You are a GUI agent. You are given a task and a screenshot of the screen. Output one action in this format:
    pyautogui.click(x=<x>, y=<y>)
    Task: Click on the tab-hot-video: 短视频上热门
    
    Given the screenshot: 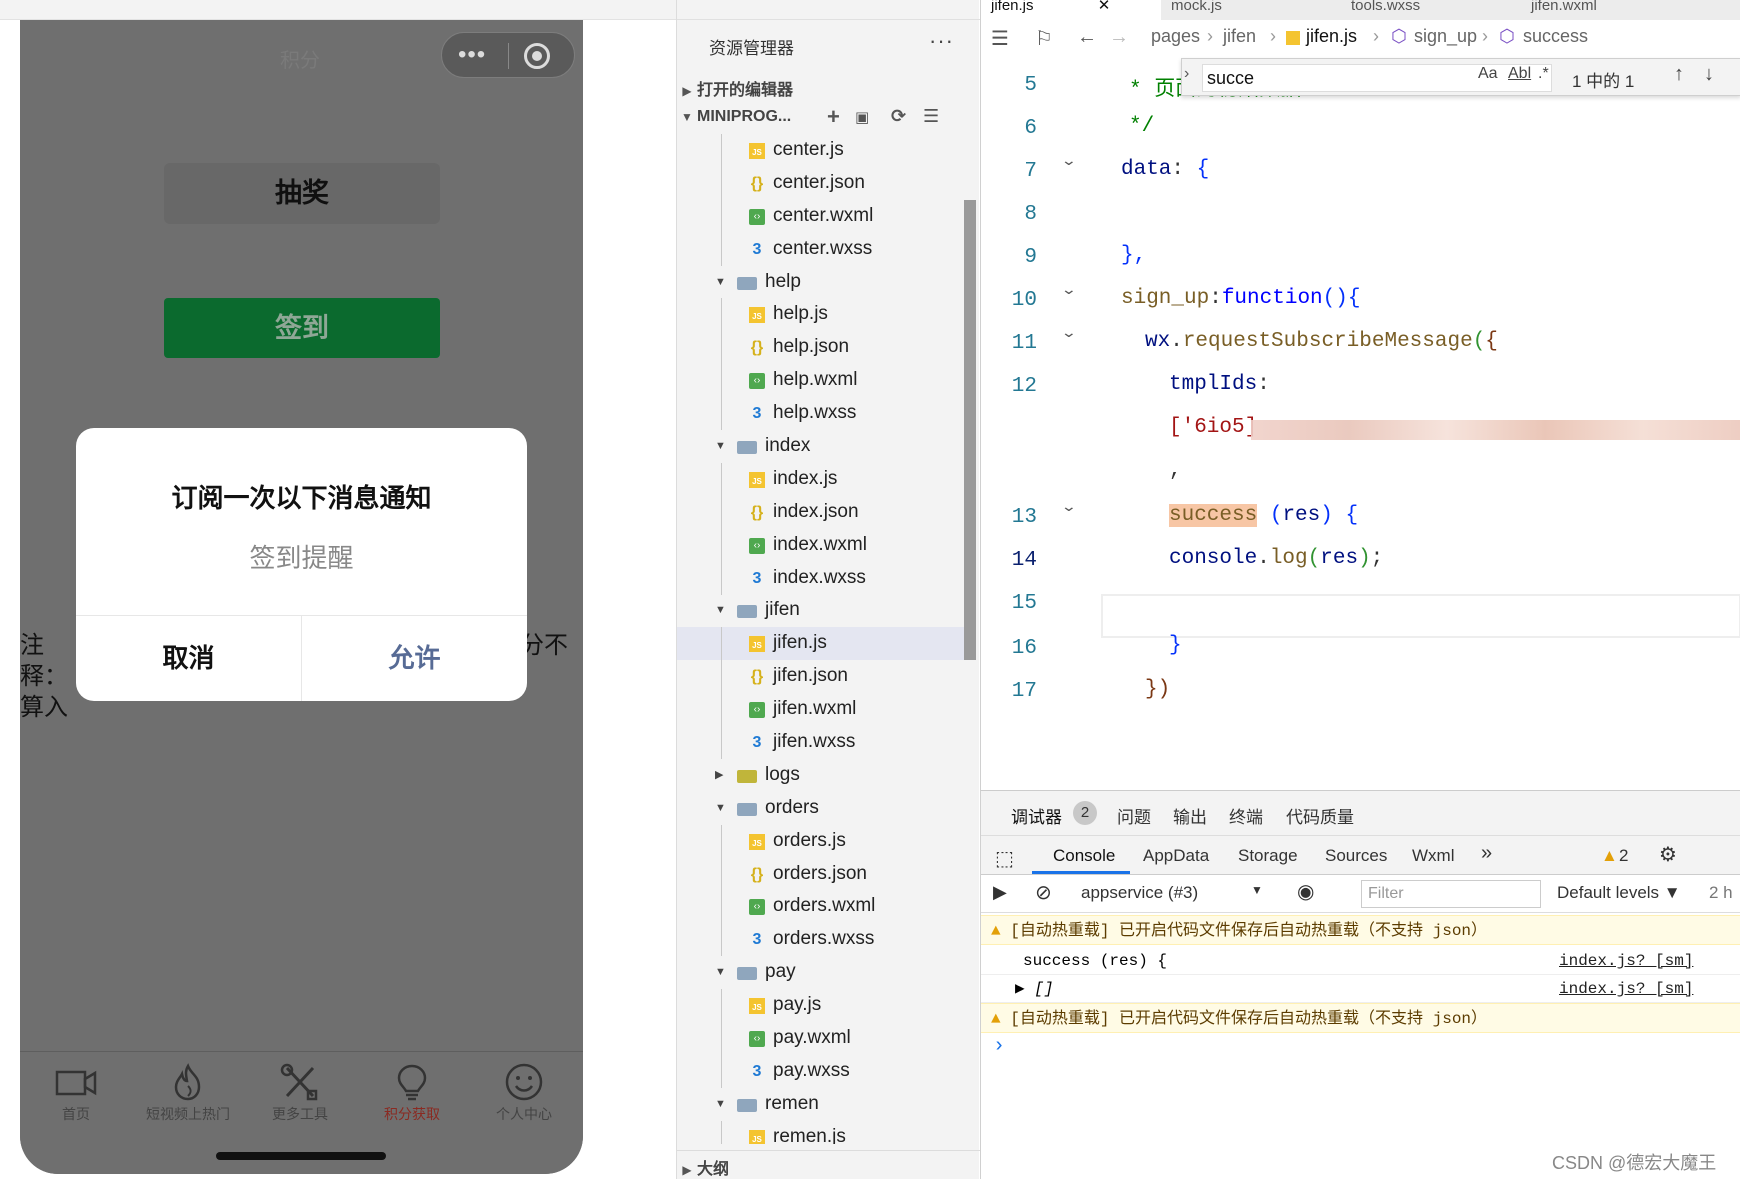 What is the action you would take?
    pyautogui.click(x=188, y=1093)
    